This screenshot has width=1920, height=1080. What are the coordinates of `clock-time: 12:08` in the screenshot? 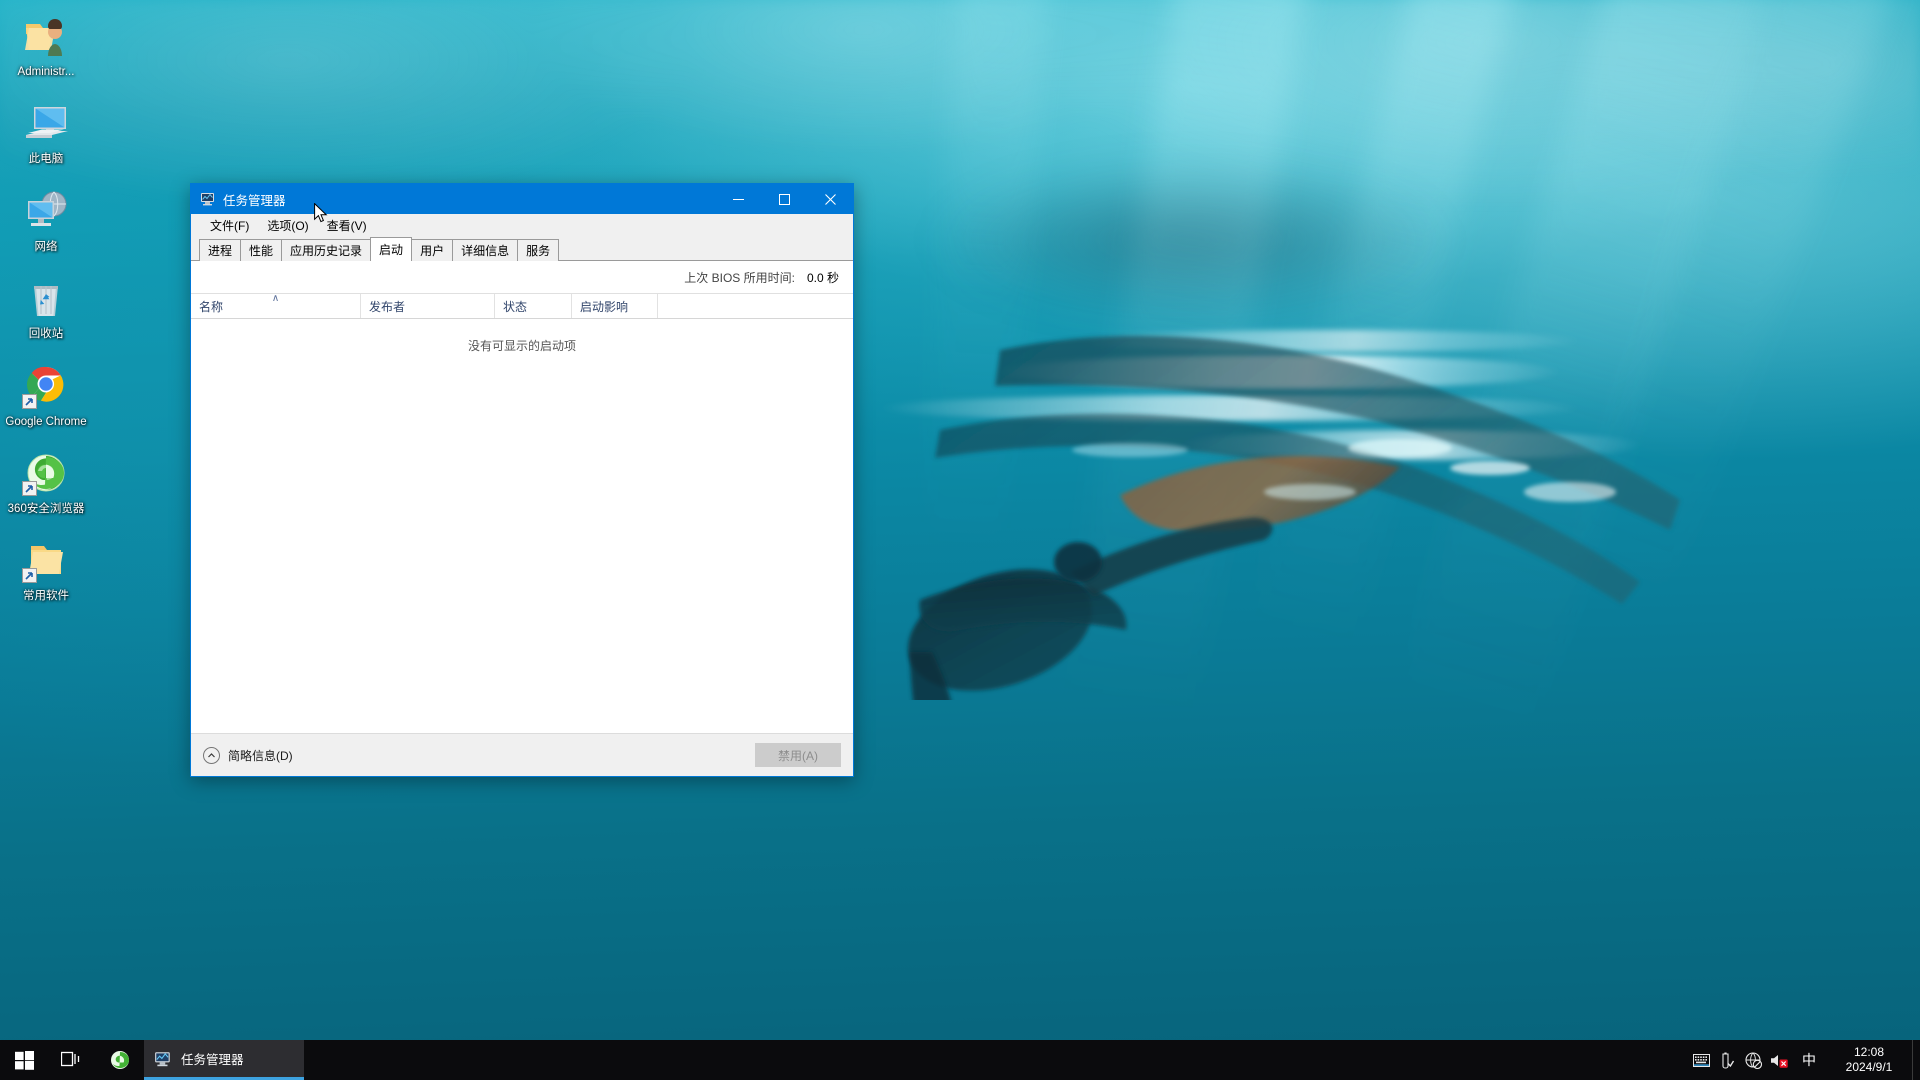 It's located at (1869, 1052).